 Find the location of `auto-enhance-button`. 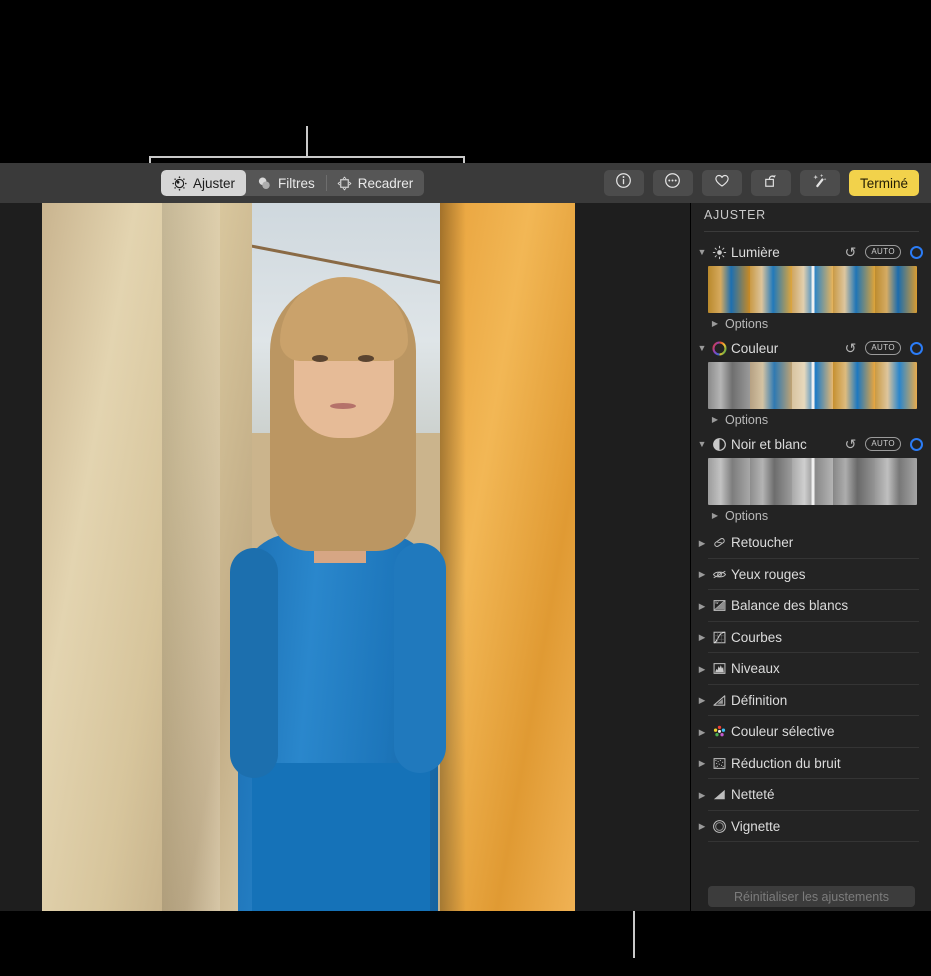

auto-enhance-button is located at coordinates (819, 183).